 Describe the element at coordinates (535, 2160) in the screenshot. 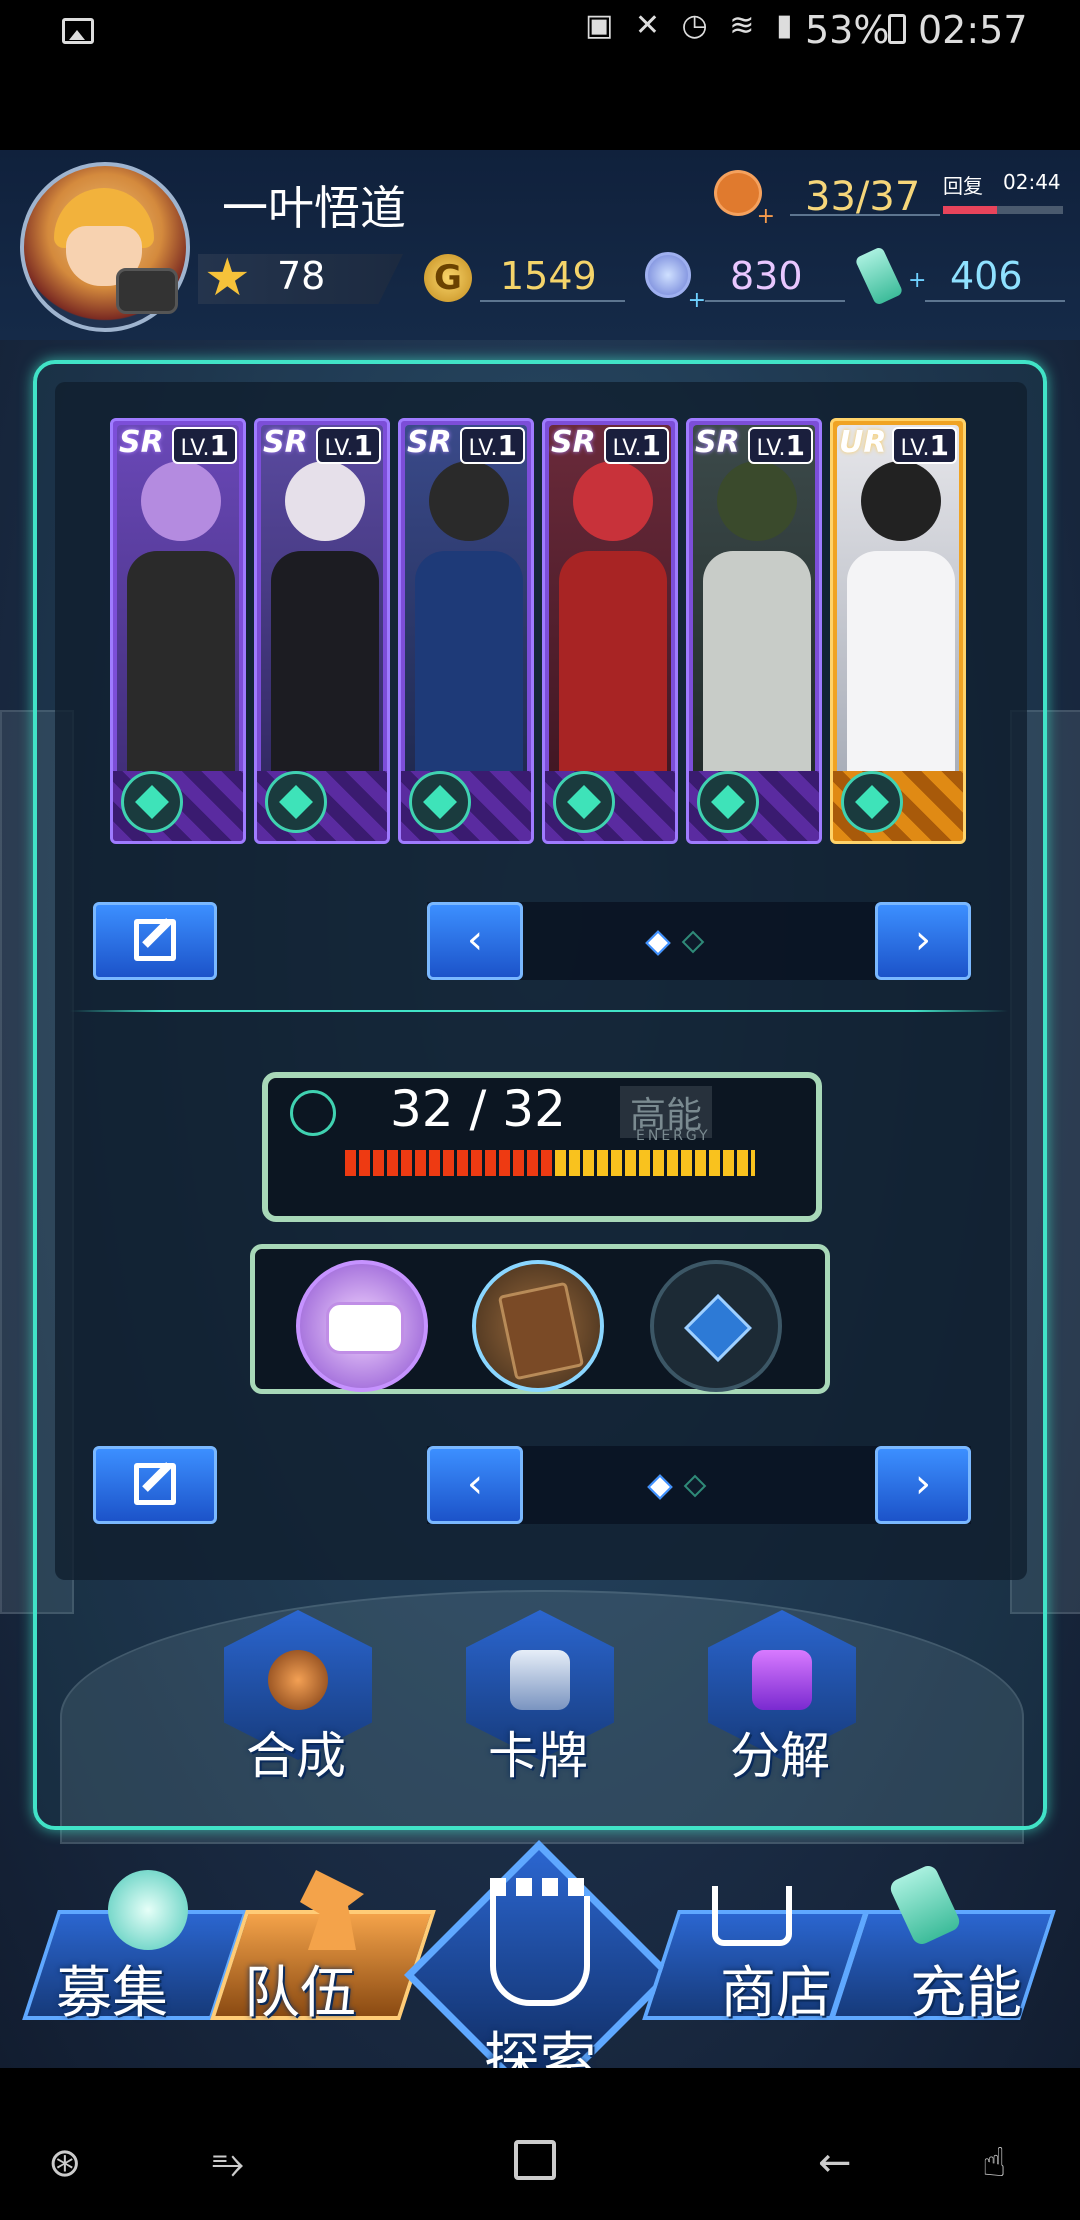

I see `home-button` at that location.